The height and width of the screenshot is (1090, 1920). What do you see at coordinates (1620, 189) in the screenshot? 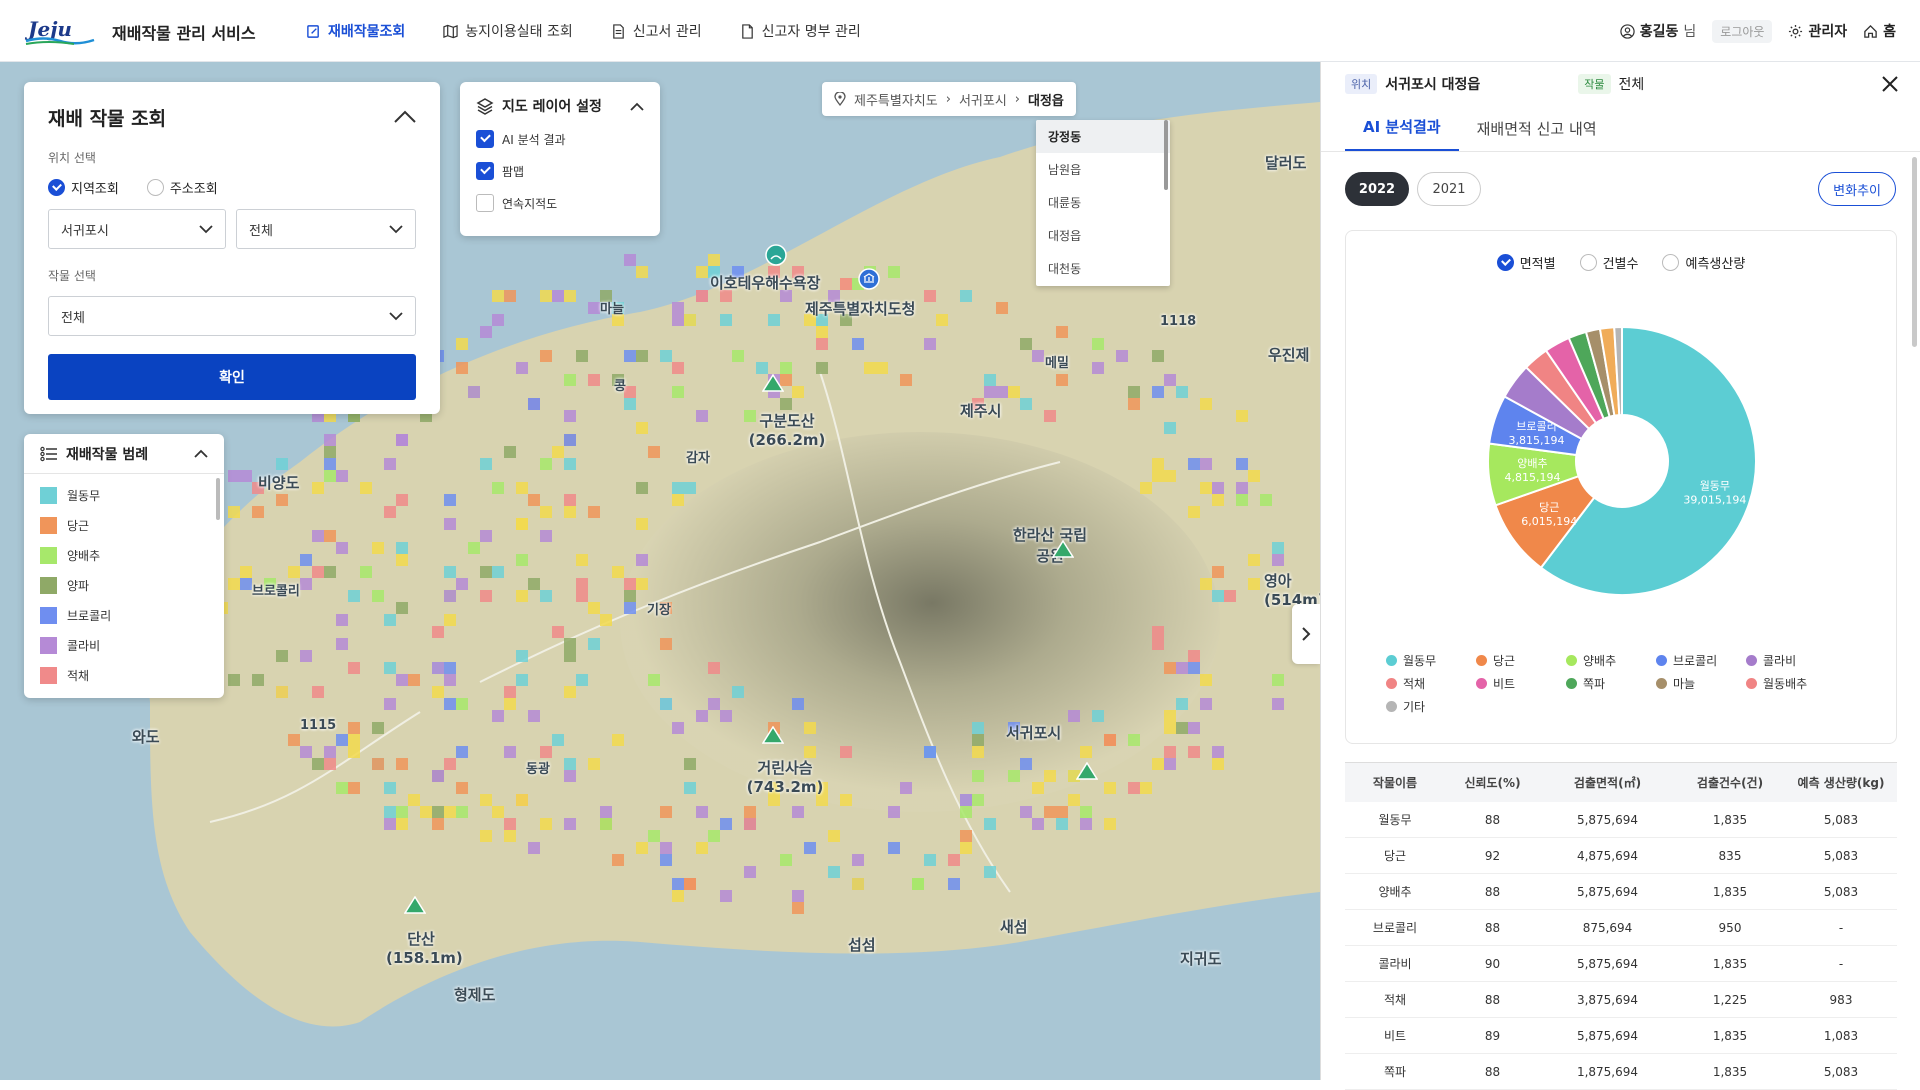
I see `year-filter: 2022 2021 변화추이` at bounding box center [1620, 189].